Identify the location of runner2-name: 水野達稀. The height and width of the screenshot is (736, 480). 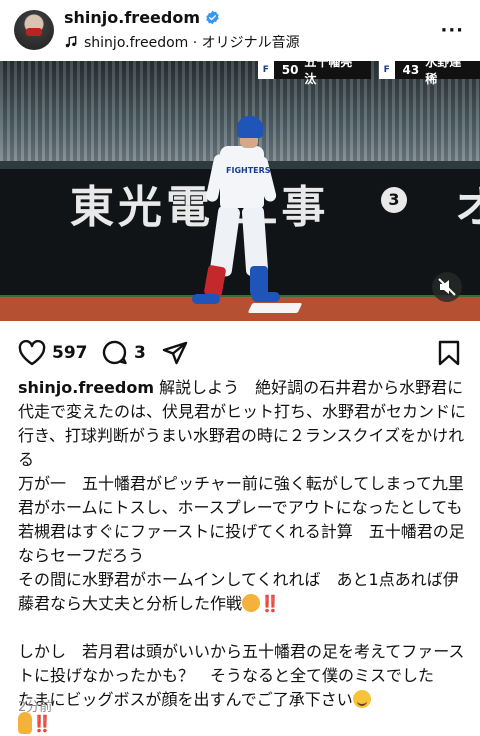
(443, 73).